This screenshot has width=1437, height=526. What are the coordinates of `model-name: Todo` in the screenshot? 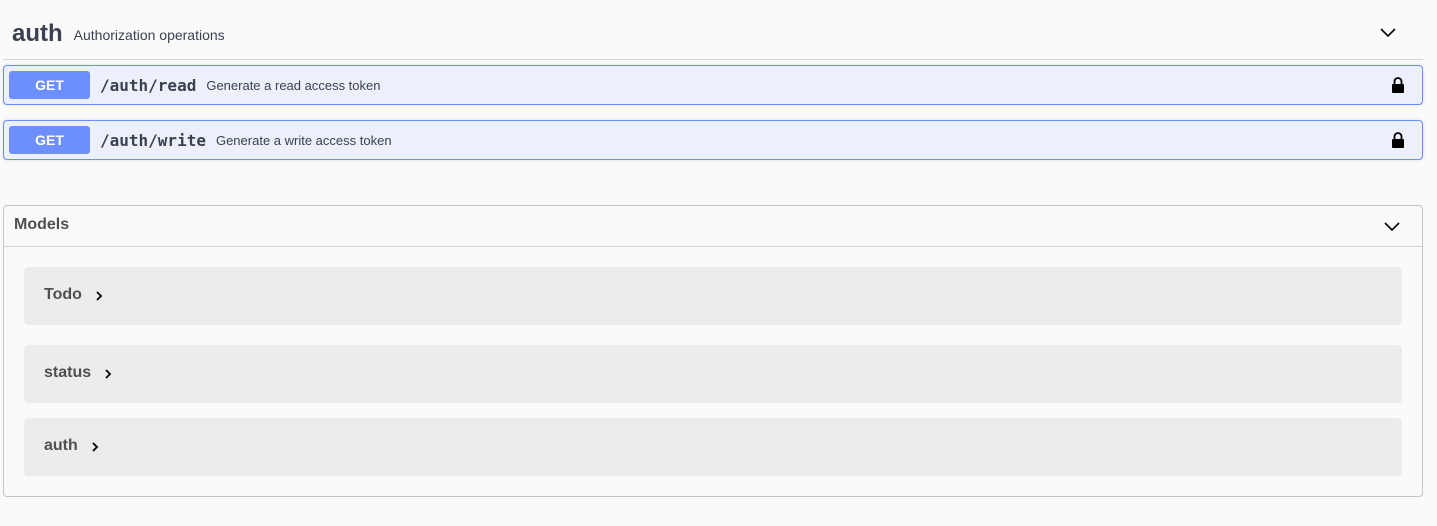 It's located at (63, 294).